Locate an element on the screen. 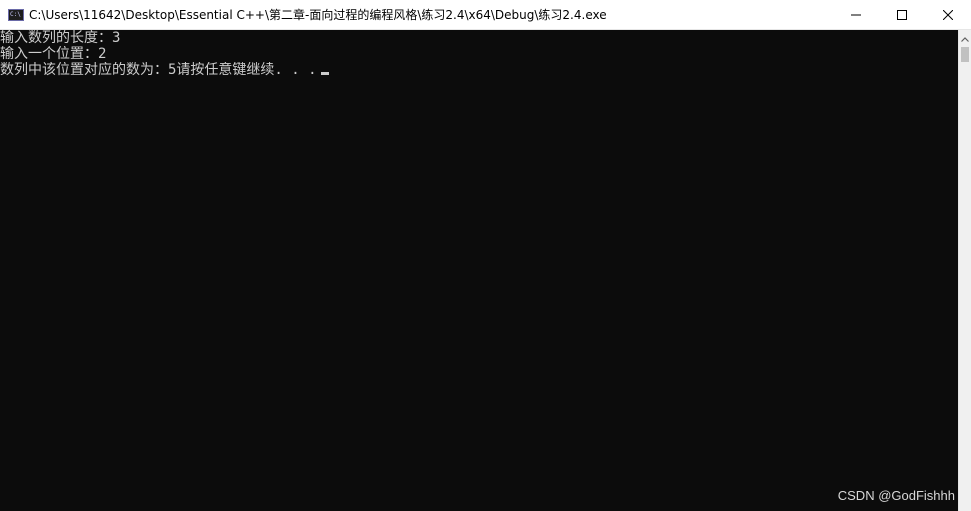  minimize-button is located at coordinates (856, 15).